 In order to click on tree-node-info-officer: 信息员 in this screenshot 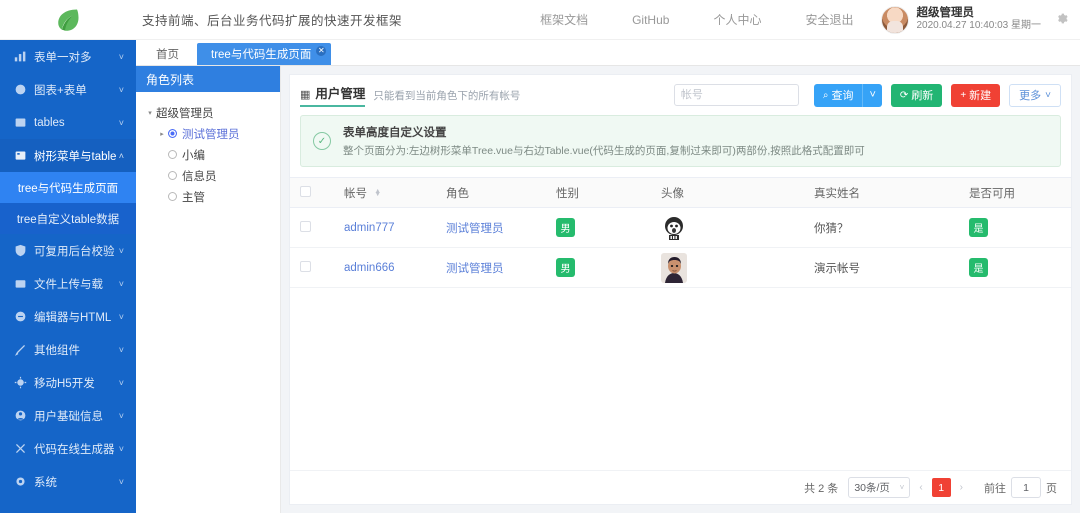, I will do `click(212, 175)`.